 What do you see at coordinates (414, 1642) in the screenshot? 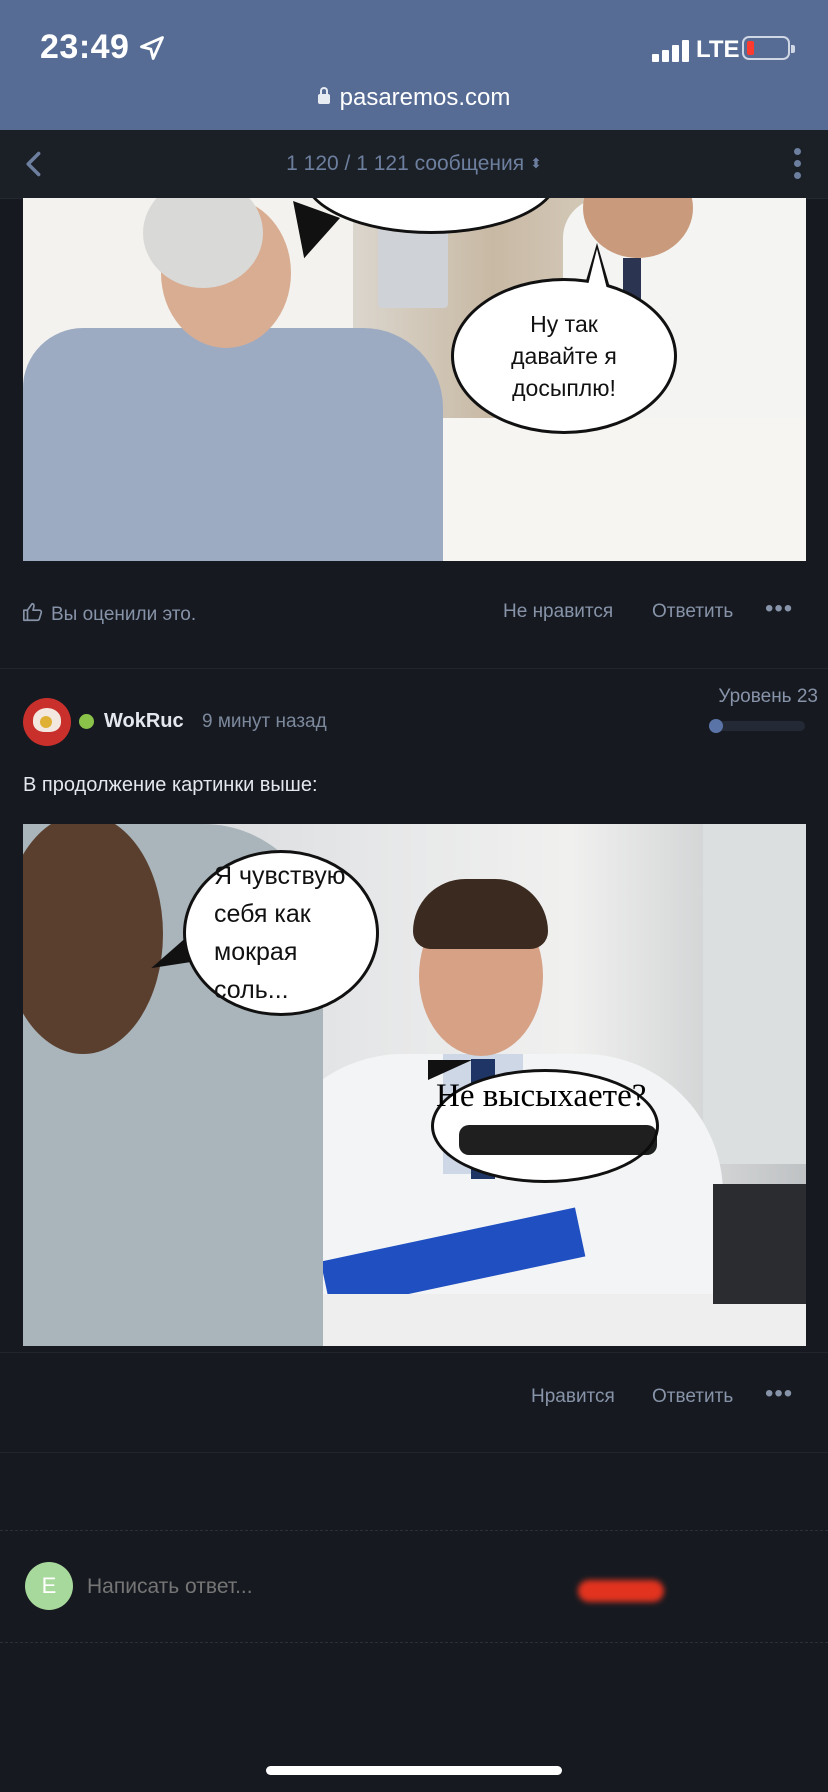
I see `reply-box-bottom-border` at bounding box center [414, 1642].